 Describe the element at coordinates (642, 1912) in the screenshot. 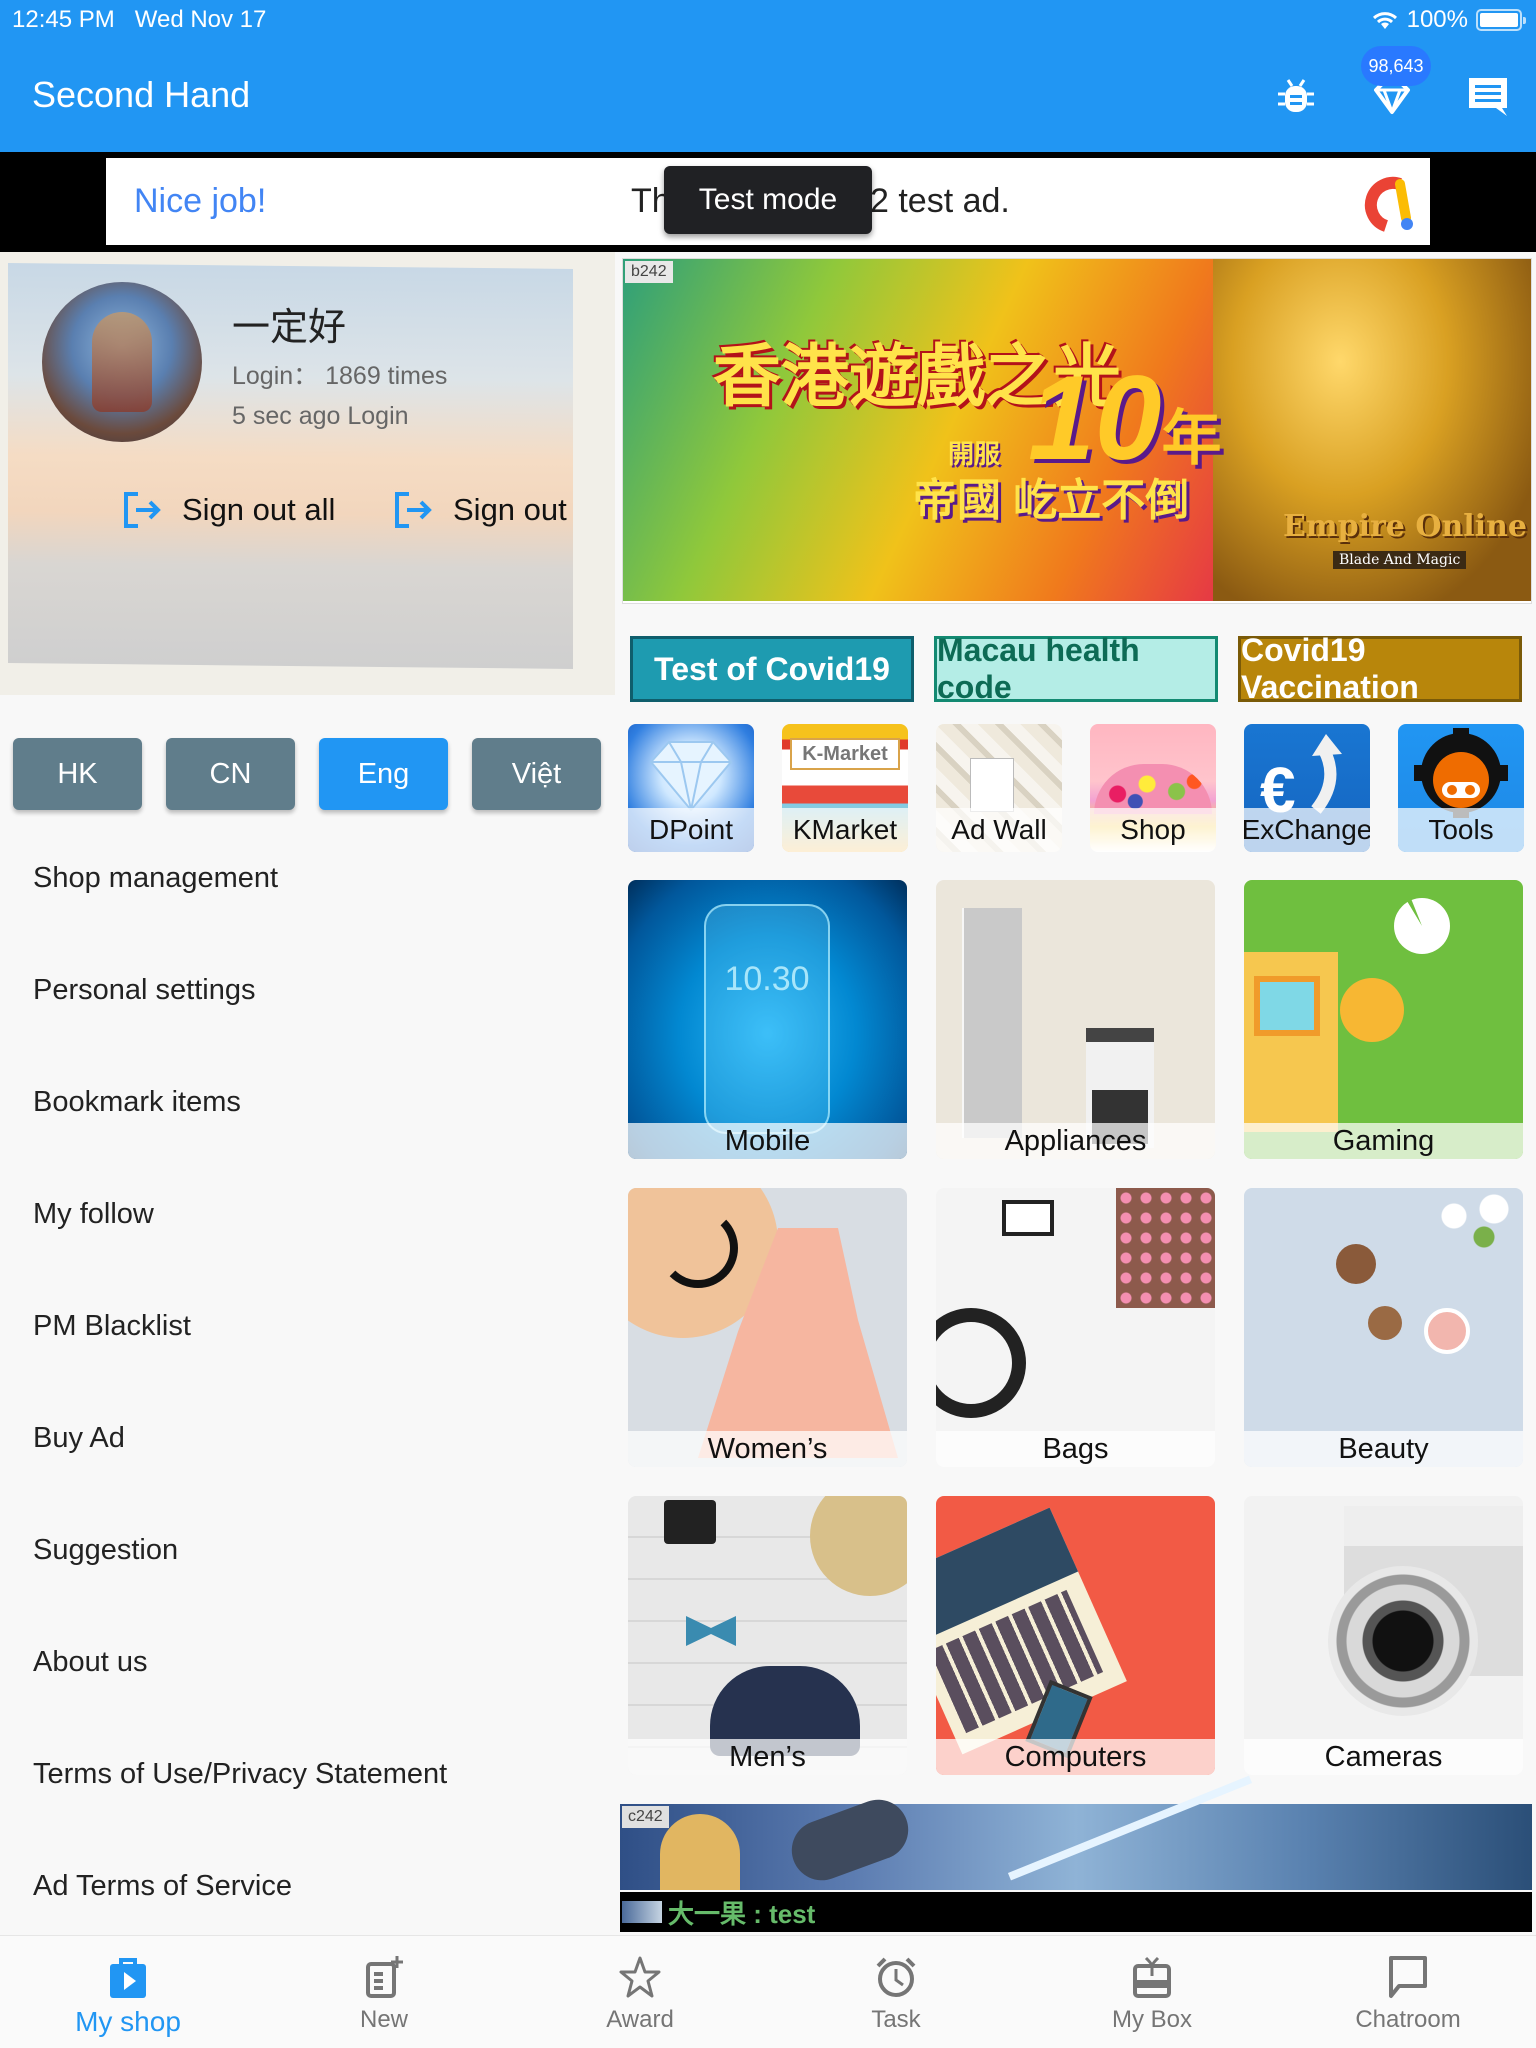

I see `bottom-ad-thumbnail` at that location.